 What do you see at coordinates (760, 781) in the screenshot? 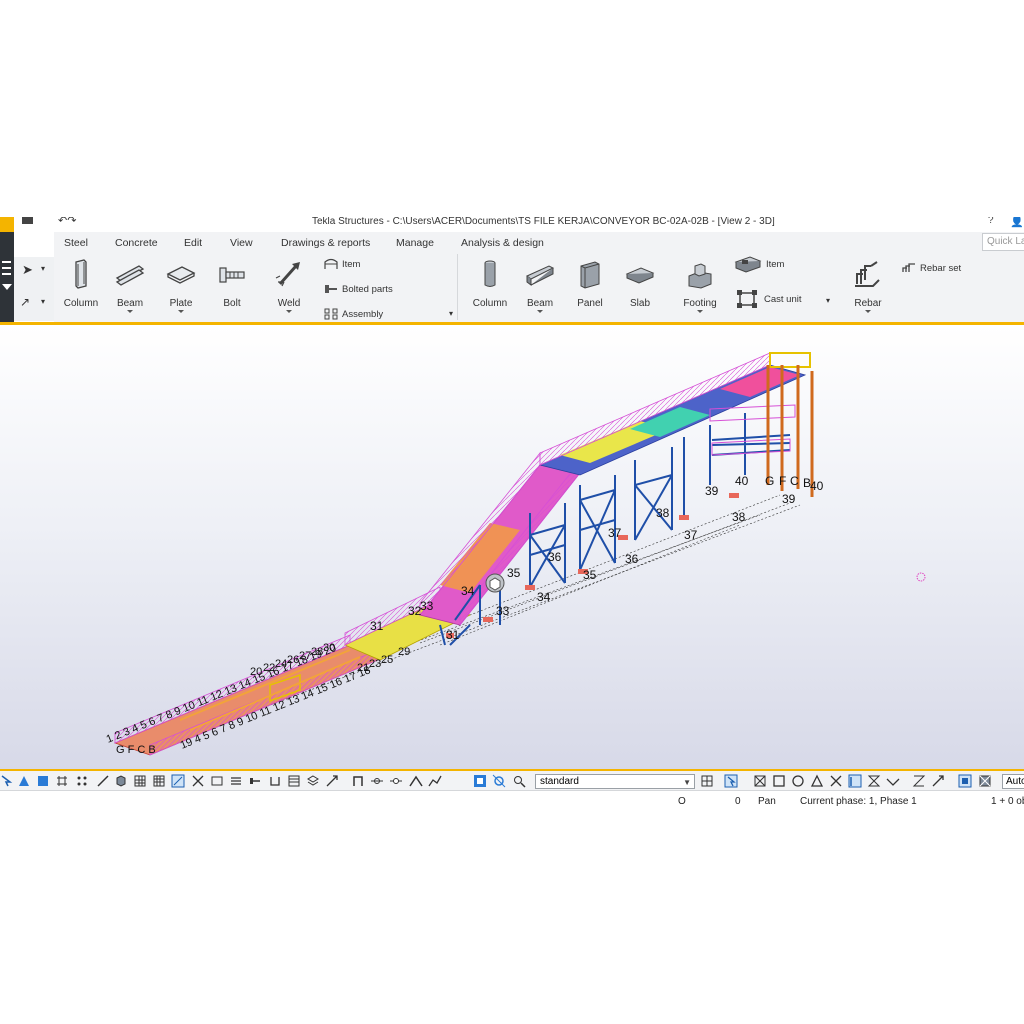
I see `ortho-icon` at bounding box center [760, 781].